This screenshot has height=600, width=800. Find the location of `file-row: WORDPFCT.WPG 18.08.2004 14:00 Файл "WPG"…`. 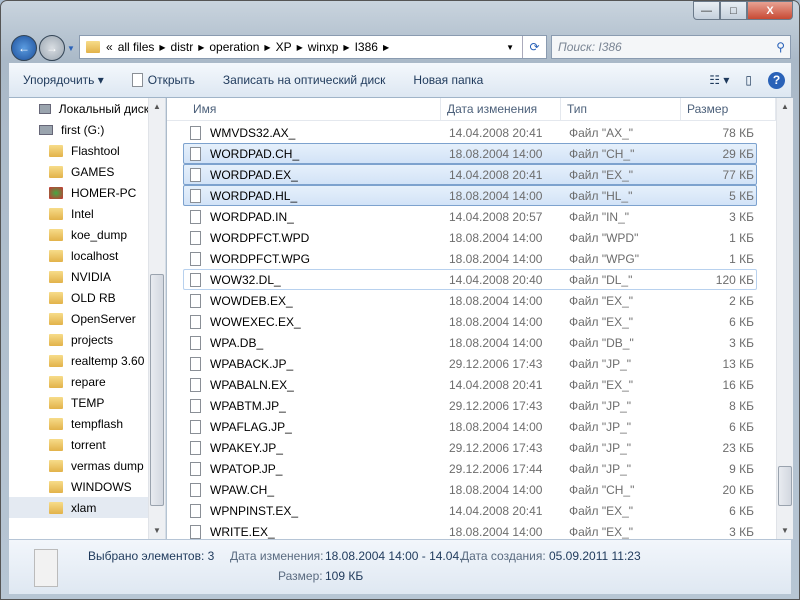

file-row: WORDPFCT.WPG 18.08.2004 14:00 Файл "WPG"… is located at coordinates (470, 258).